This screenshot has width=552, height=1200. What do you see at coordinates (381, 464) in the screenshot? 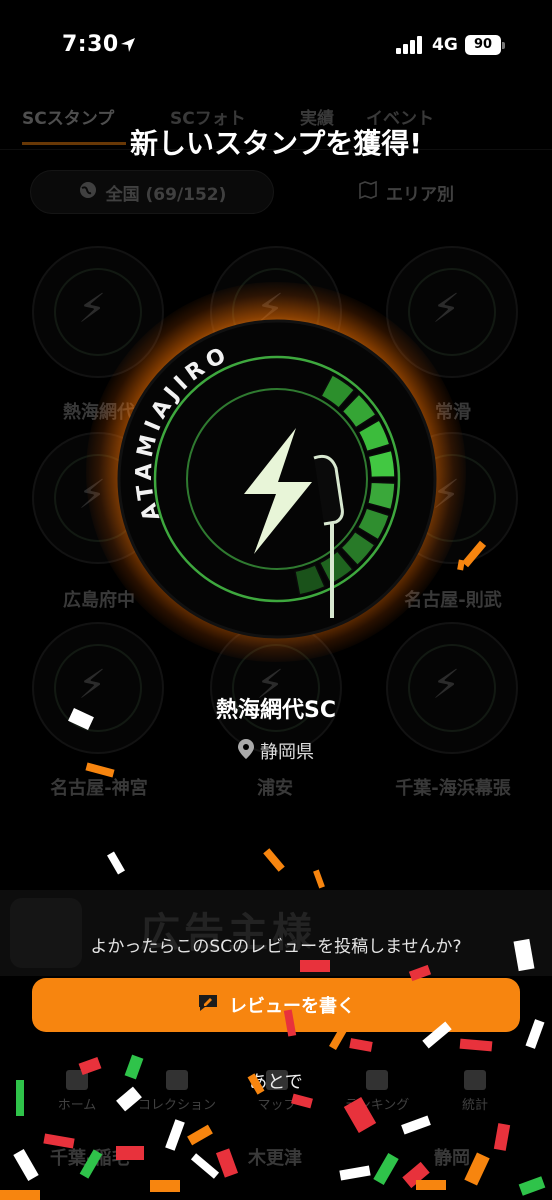
I see `gauge-segment` at bounding box center [381, 464].